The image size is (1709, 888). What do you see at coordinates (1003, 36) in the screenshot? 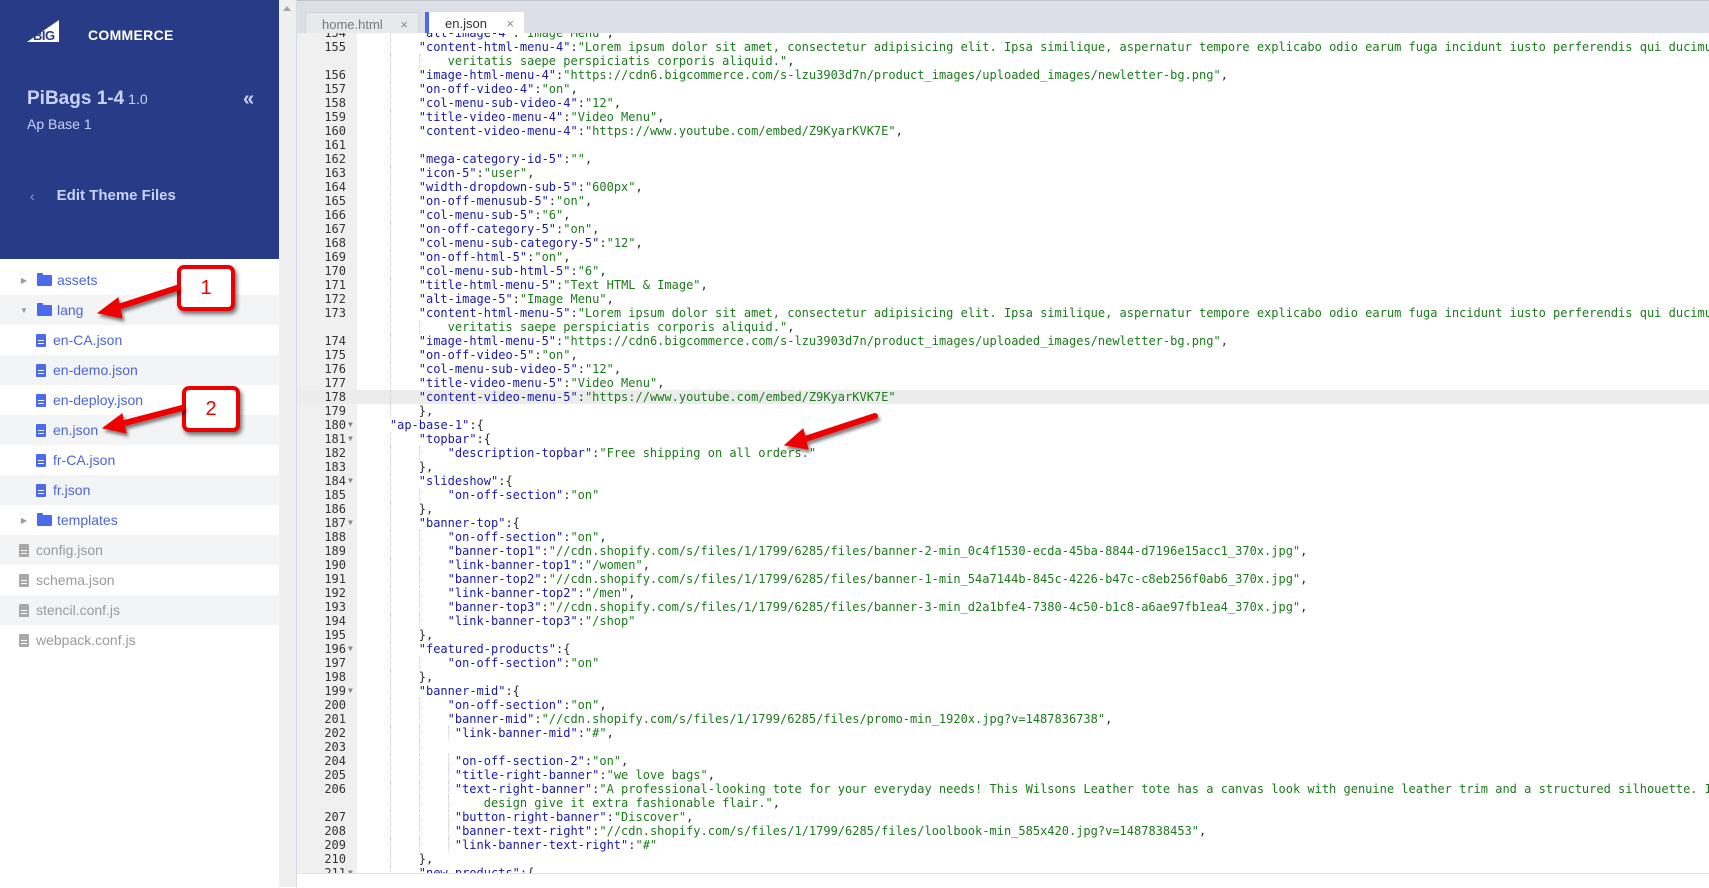
I see `code-line: 154 "alt-image-4":"Image Menu",` at bounding box center [1003, 36].